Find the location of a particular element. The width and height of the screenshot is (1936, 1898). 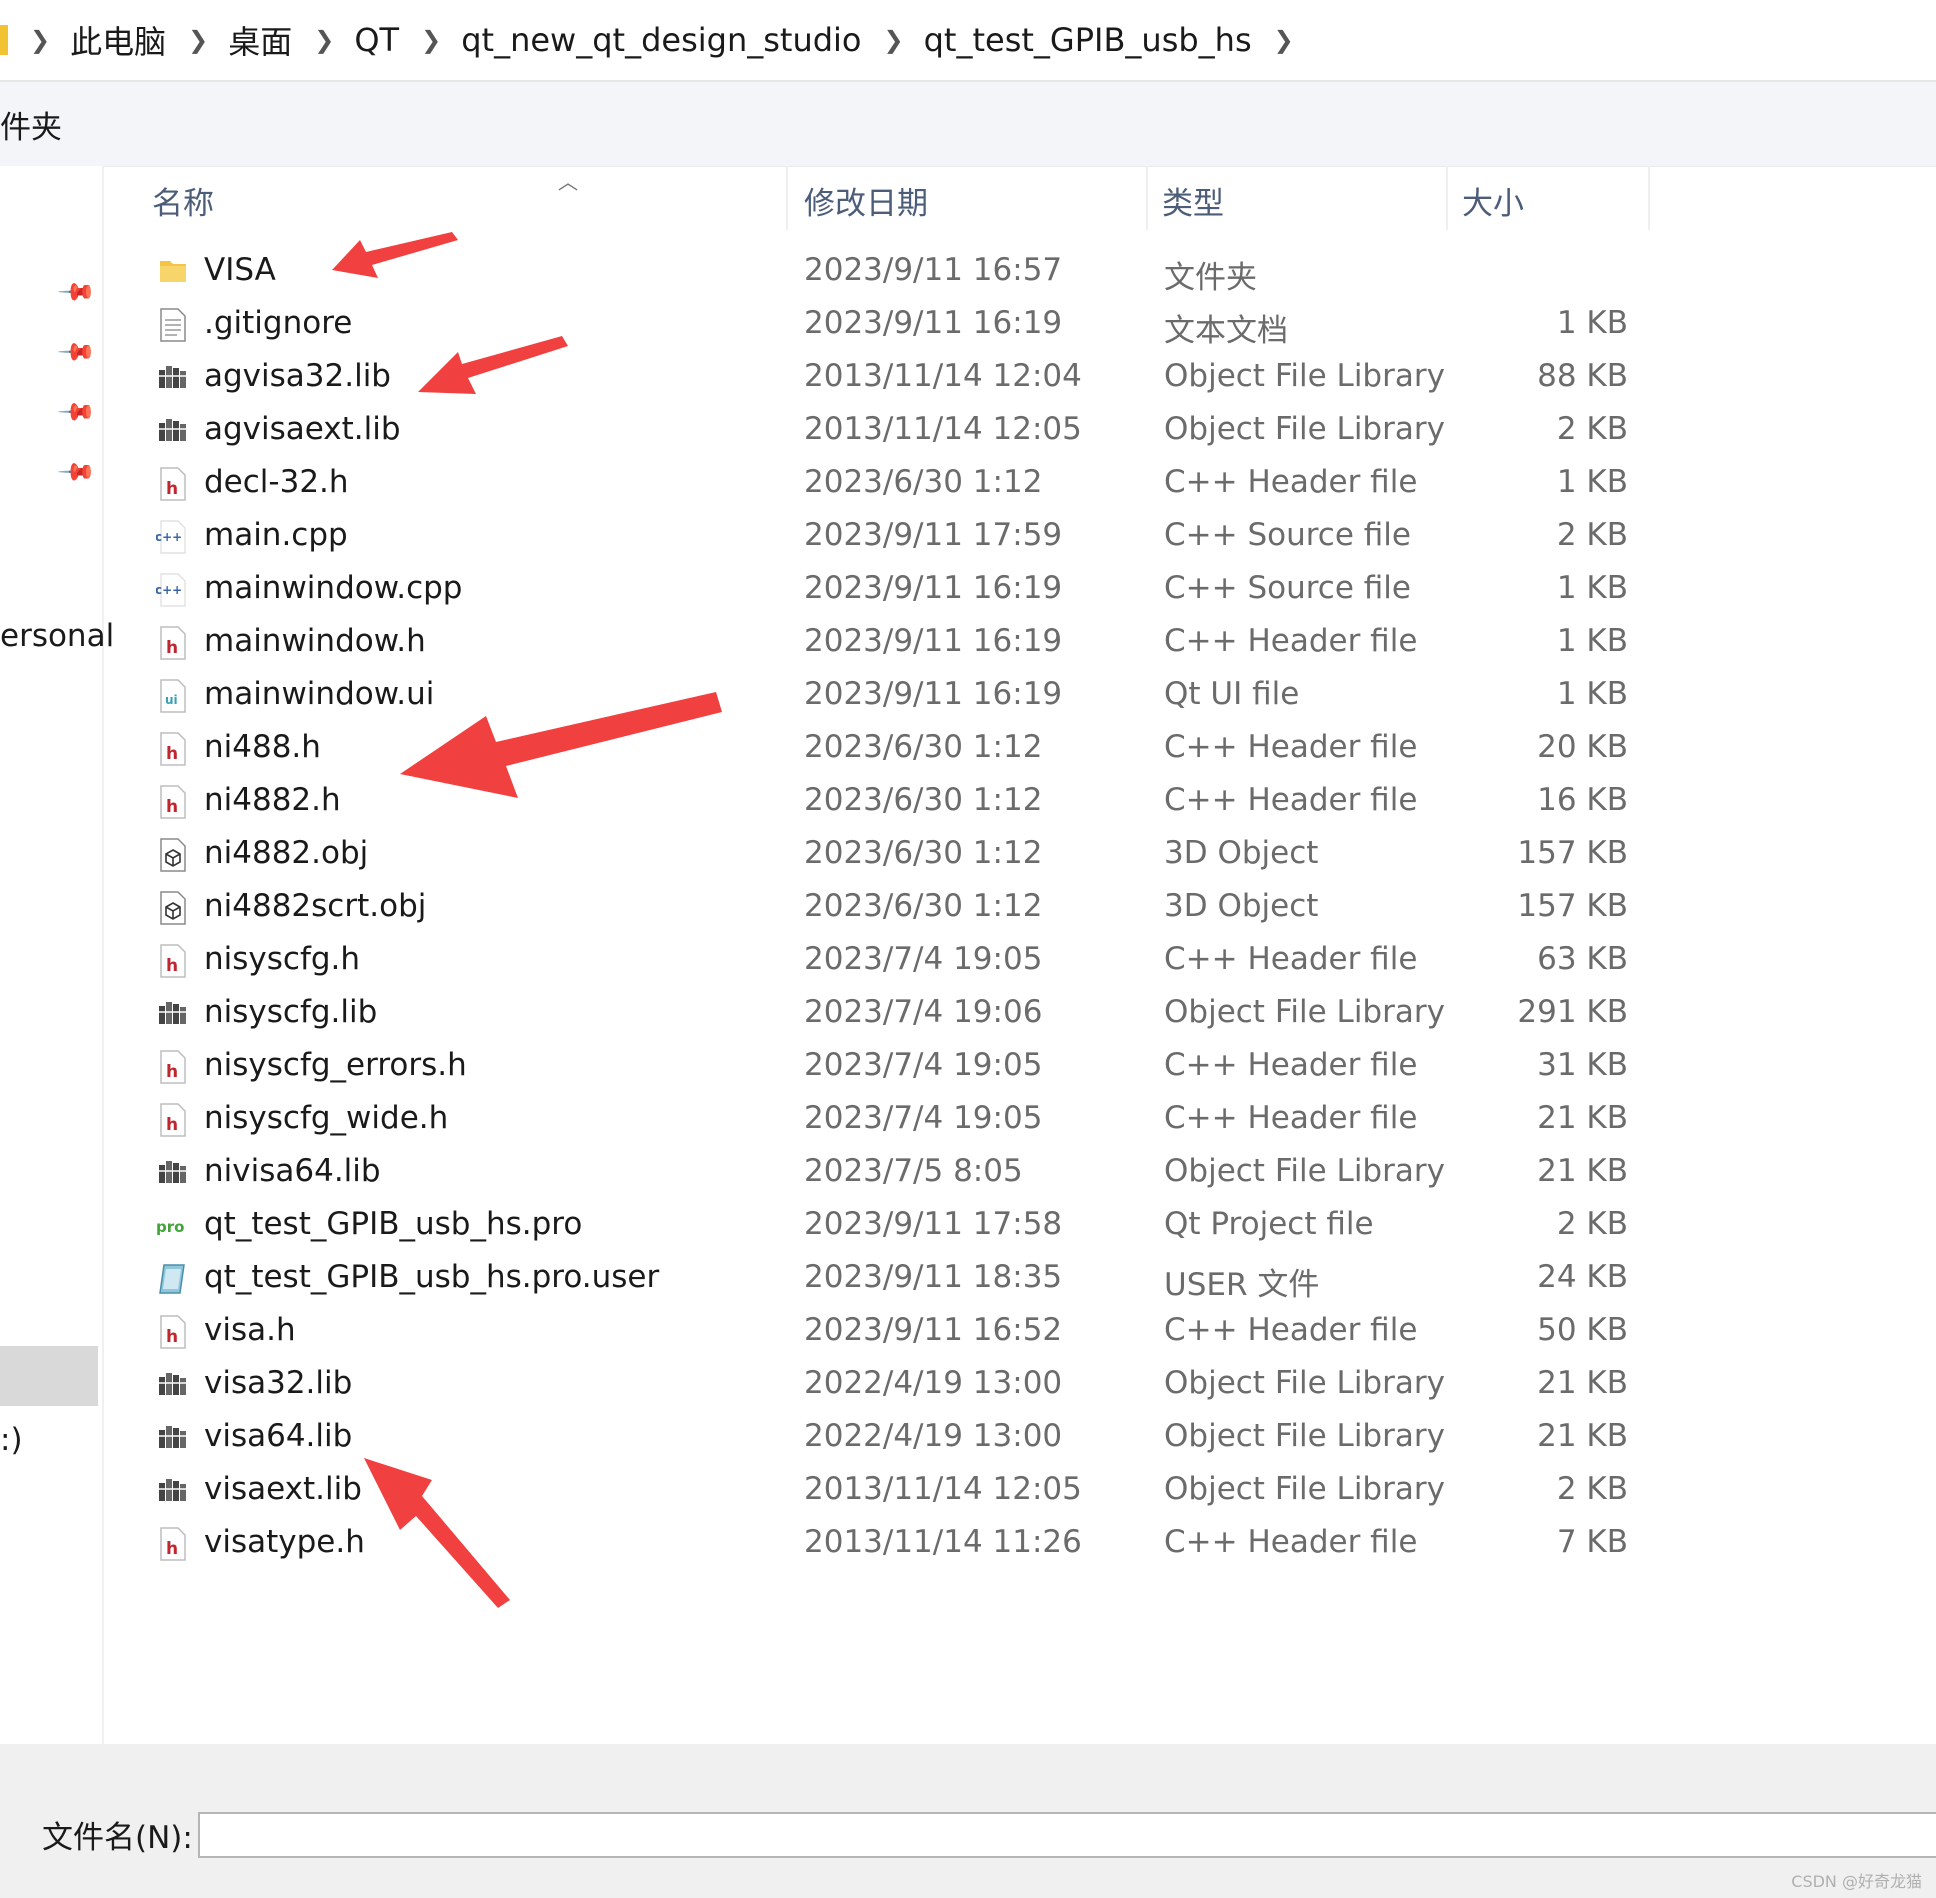

file-name: ni4882.h is located at coordinates (272, 800).